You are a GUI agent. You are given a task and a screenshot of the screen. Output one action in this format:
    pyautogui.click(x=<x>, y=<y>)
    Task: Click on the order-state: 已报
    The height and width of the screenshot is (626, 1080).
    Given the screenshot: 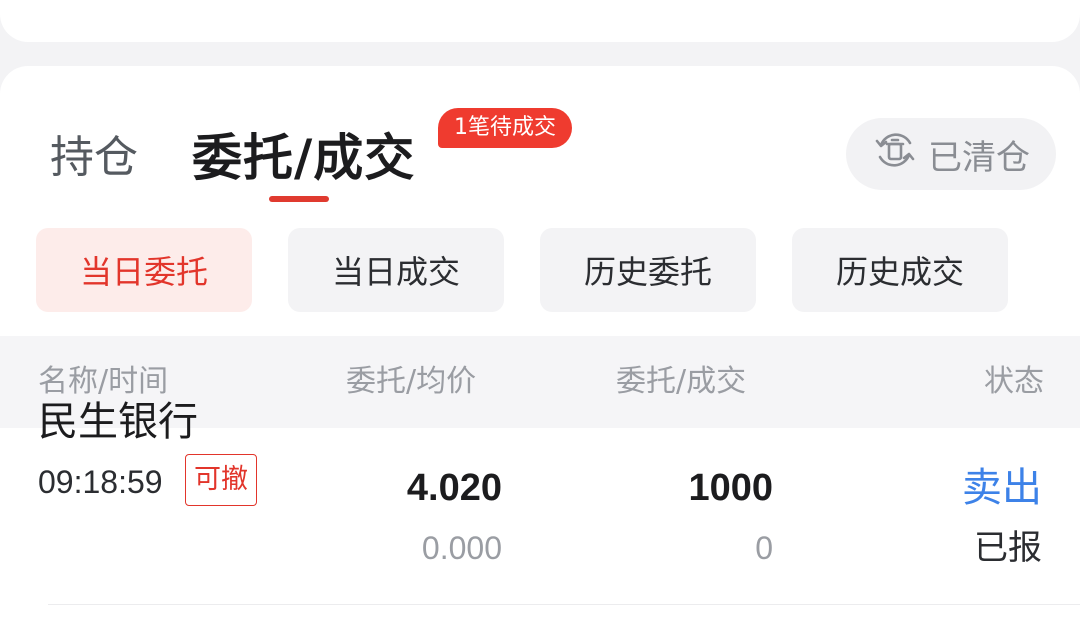 What is the action you would take?
    pyautogui.click(x=1008, y=548)
    